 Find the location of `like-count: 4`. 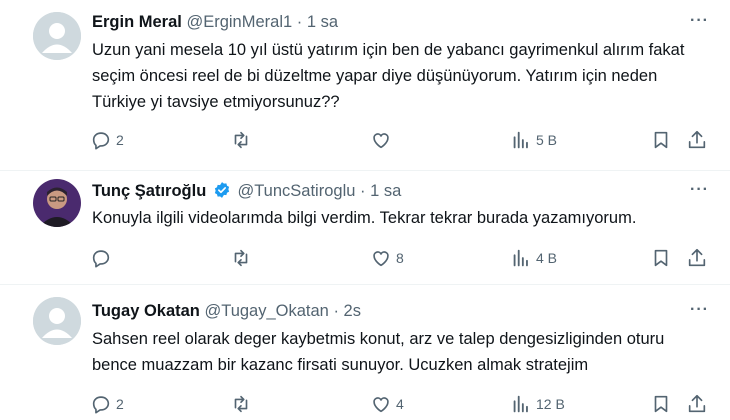

like-count: 4 is located at coordinates (400, 404).